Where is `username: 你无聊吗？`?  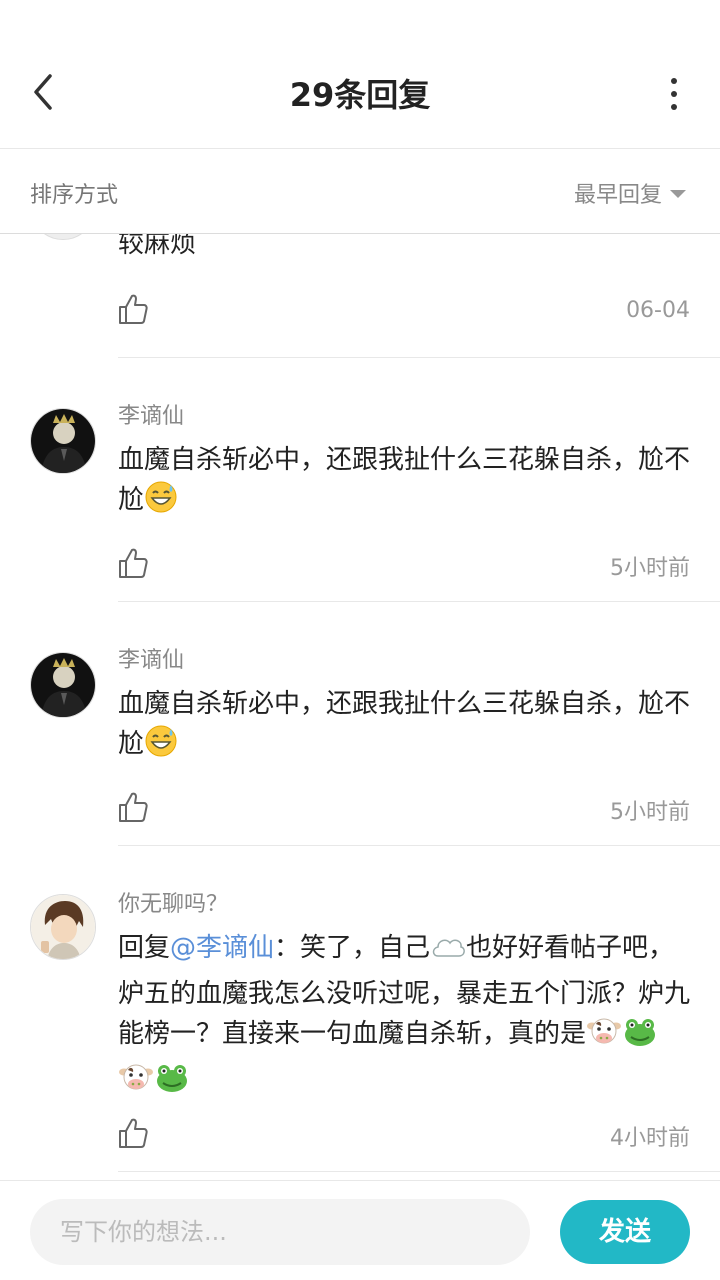 username: 你无聊吗？ is located at coordinates (173, 902).